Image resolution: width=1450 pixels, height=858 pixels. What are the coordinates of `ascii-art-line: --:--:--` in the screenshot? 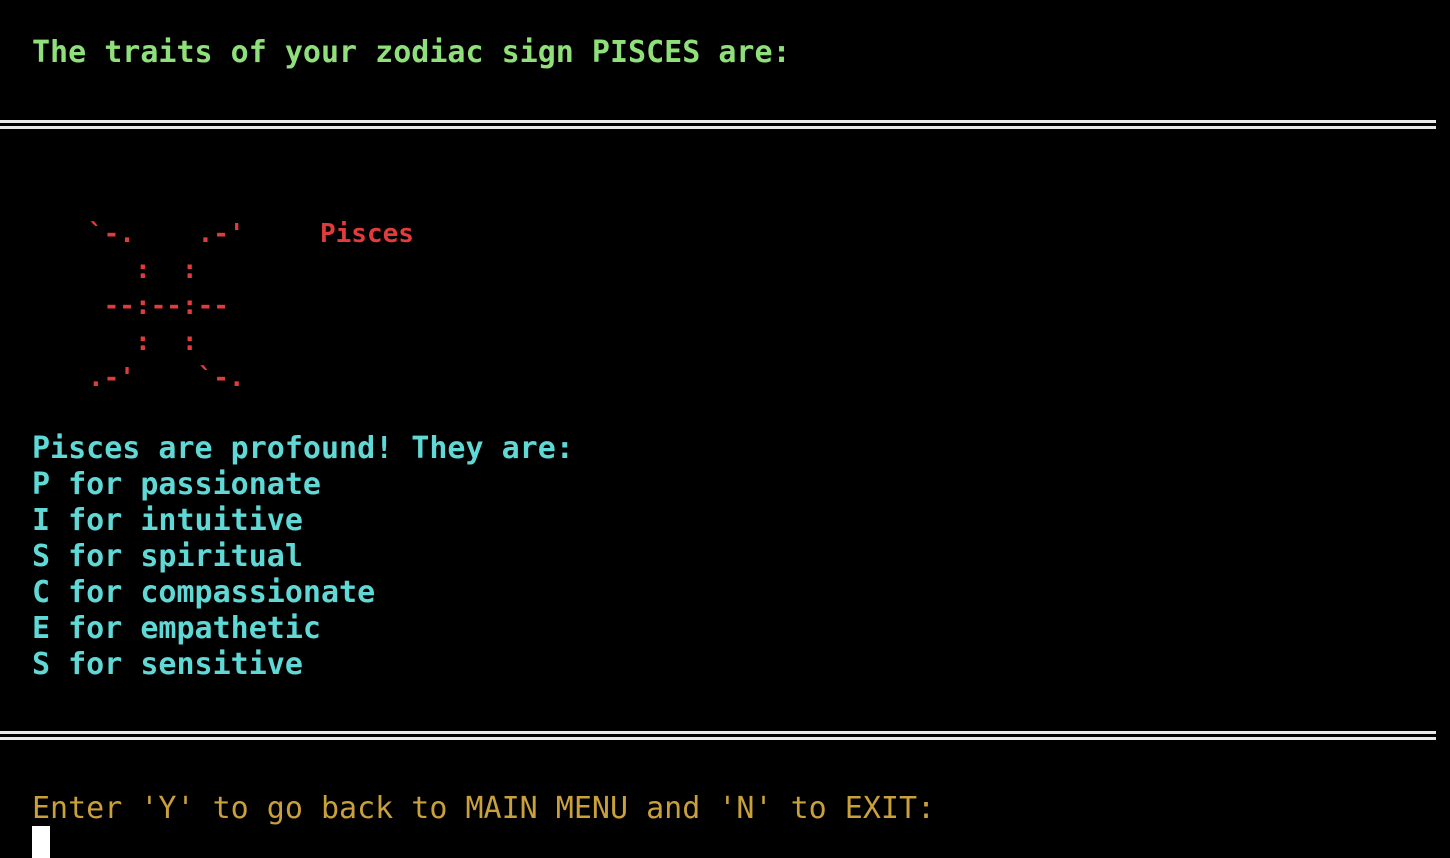 It's located at (158, 306).